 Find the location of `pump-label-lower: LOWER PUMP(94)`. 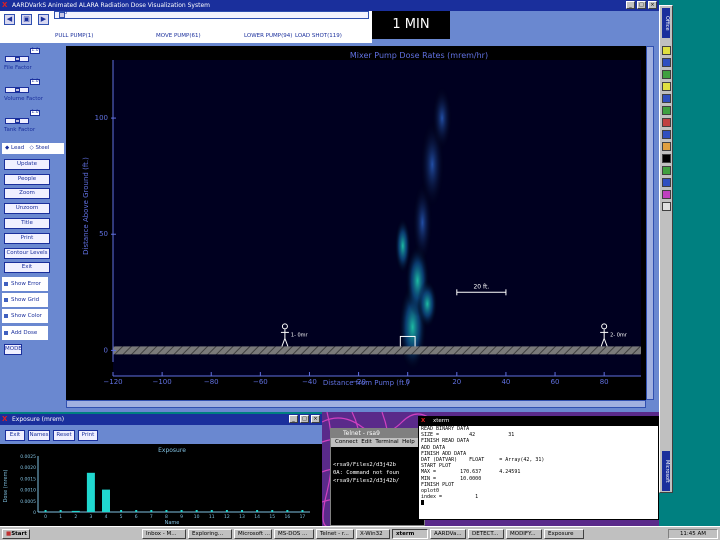

pump-label-lower: LOWER PUMP(94) is located at coordinates (268, 36).